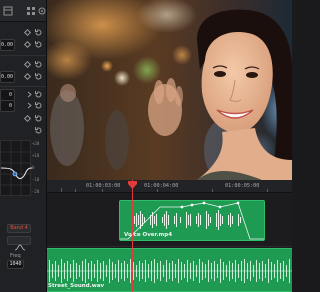 Image resolution: width=320 pixels, height=292 pixels. I want to click on eq-scale-label: -10, so click(36, 179).